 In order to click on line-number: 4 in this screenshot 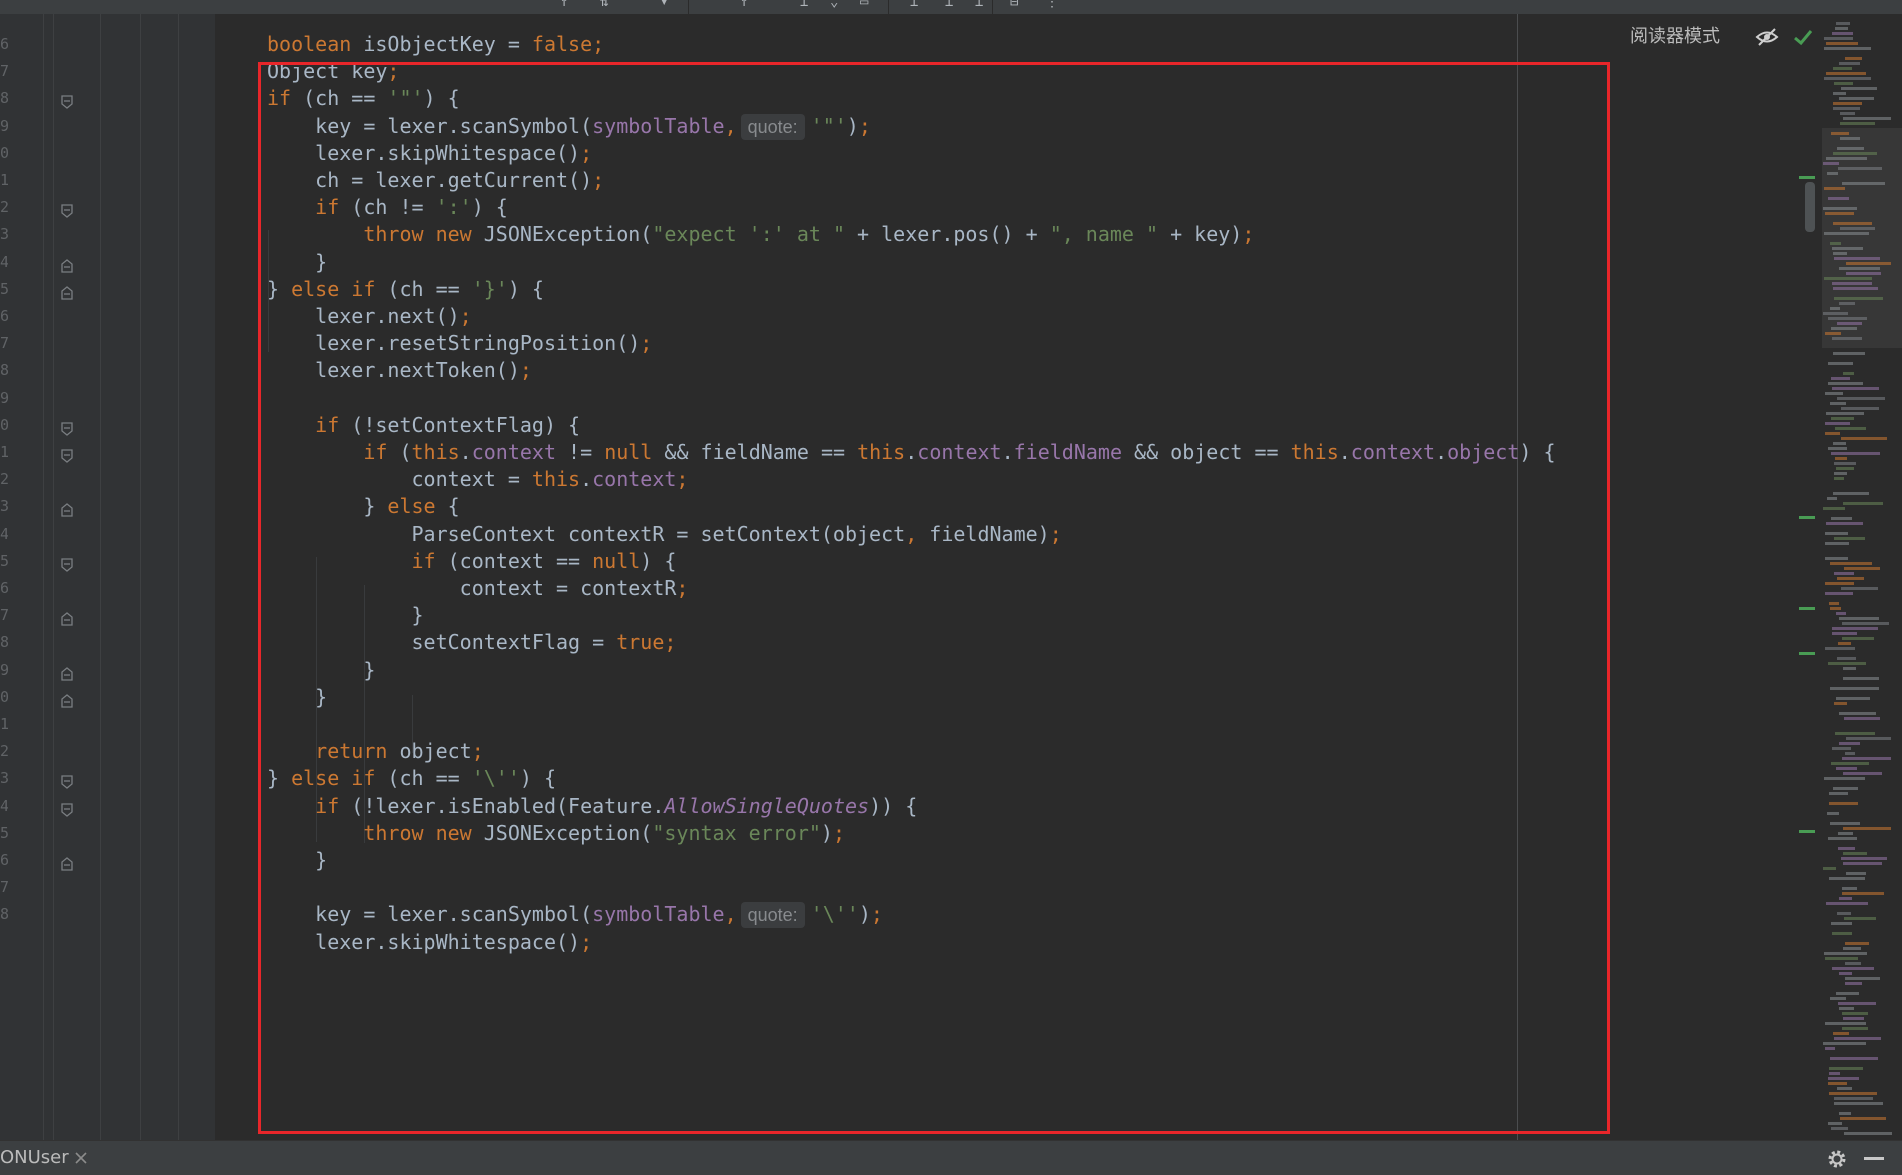, I will do `click(4, 805)`.